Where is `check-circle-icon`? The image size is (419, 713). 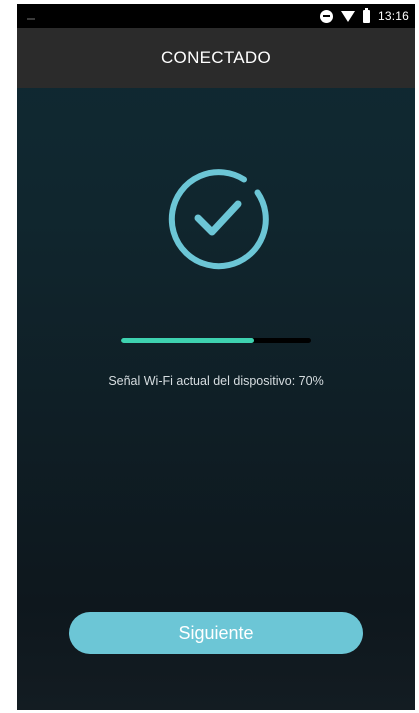
check-circle-icon is located at coordinates (217, 216).